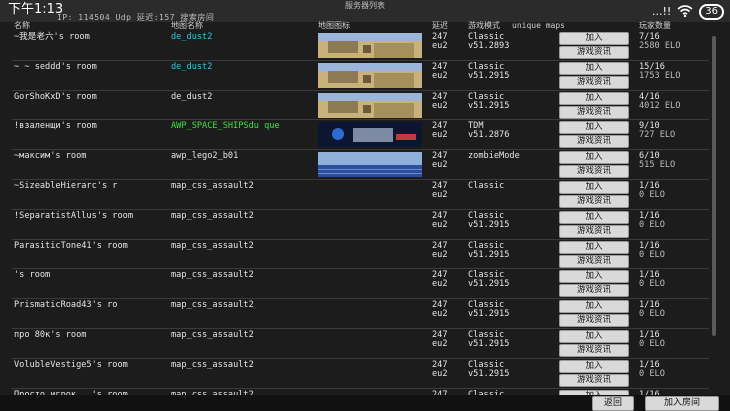 The width and height of the screenshot is (730, 411). What do you see at coordinates (365, 403) in the screenshot?
I see `bottom-bar: 返回 加入房间` at bounding box center [365, 403].